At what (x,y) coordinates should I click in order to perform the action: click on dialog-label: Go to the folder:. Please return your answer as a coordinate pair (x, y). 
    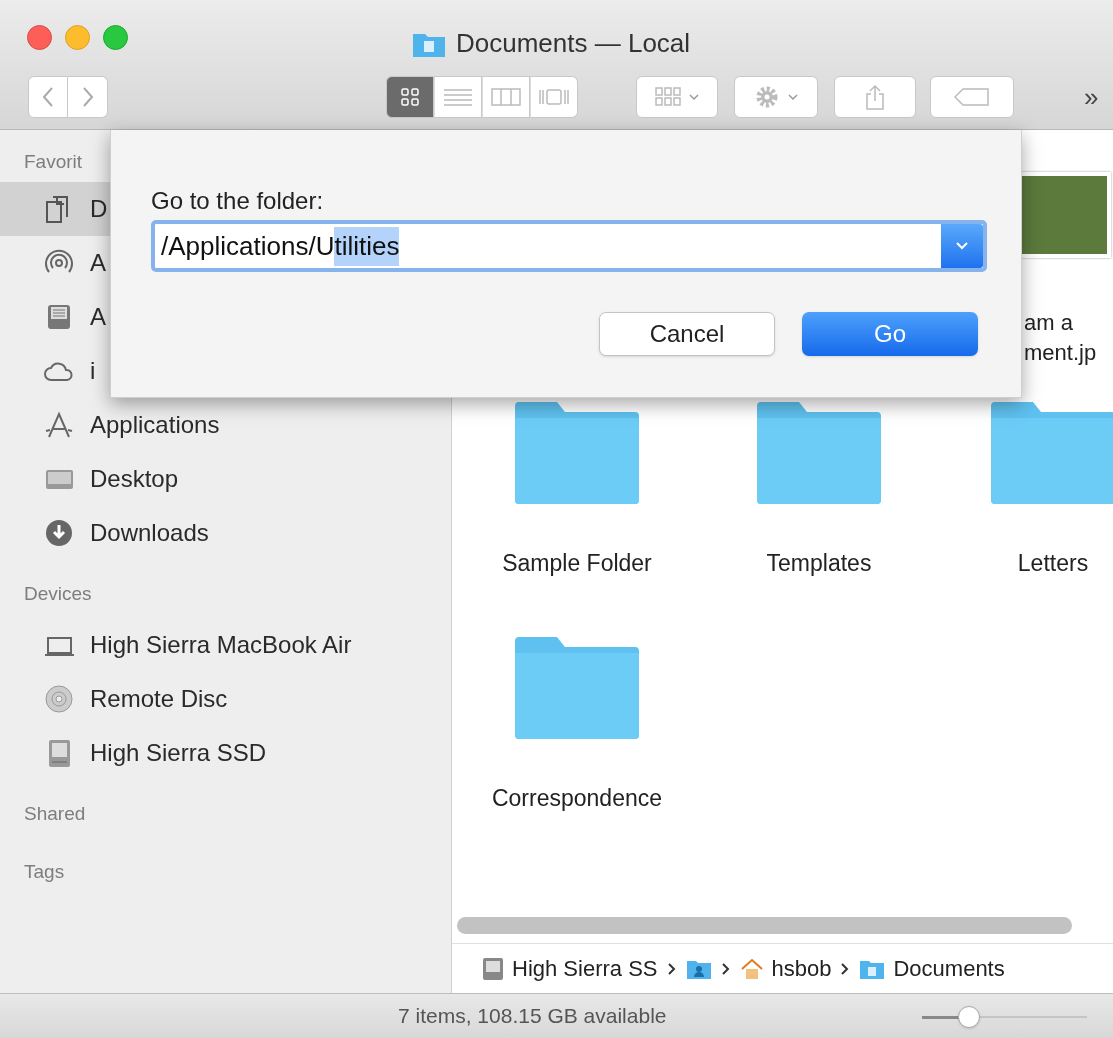
    Looking at the image, I should click on (237, 201).